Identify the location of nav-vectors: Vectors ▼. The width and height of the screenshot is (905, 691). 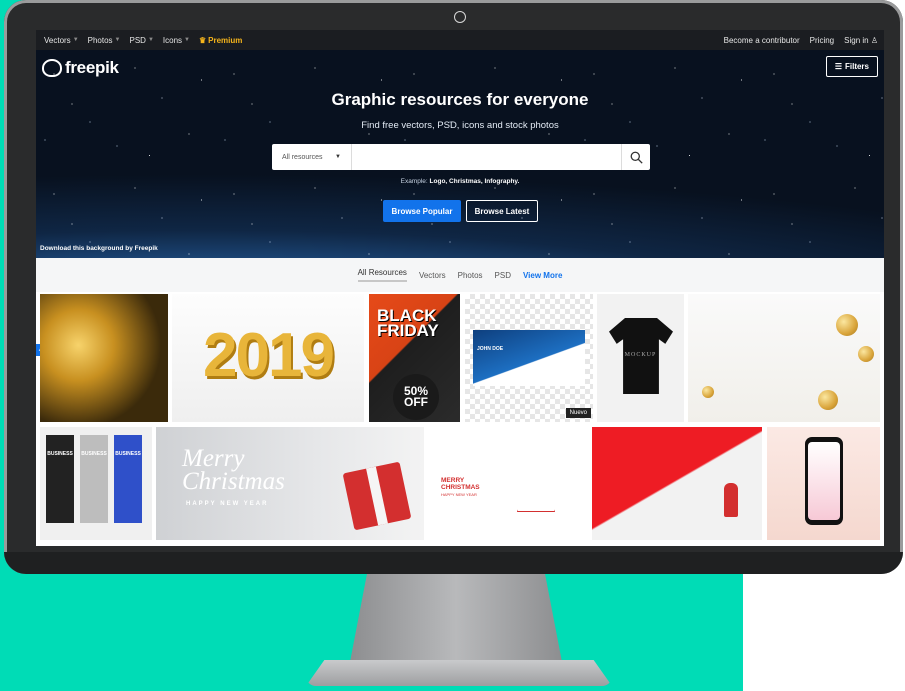
(61, 40).